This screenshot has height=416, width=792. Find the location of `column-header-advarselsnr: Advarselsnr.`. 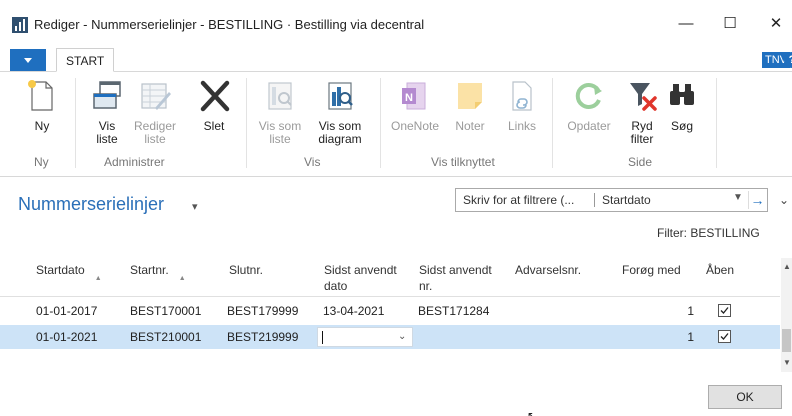

column-header-advarselsnr: Advarselsnr. is located at coordinates (548, 270).